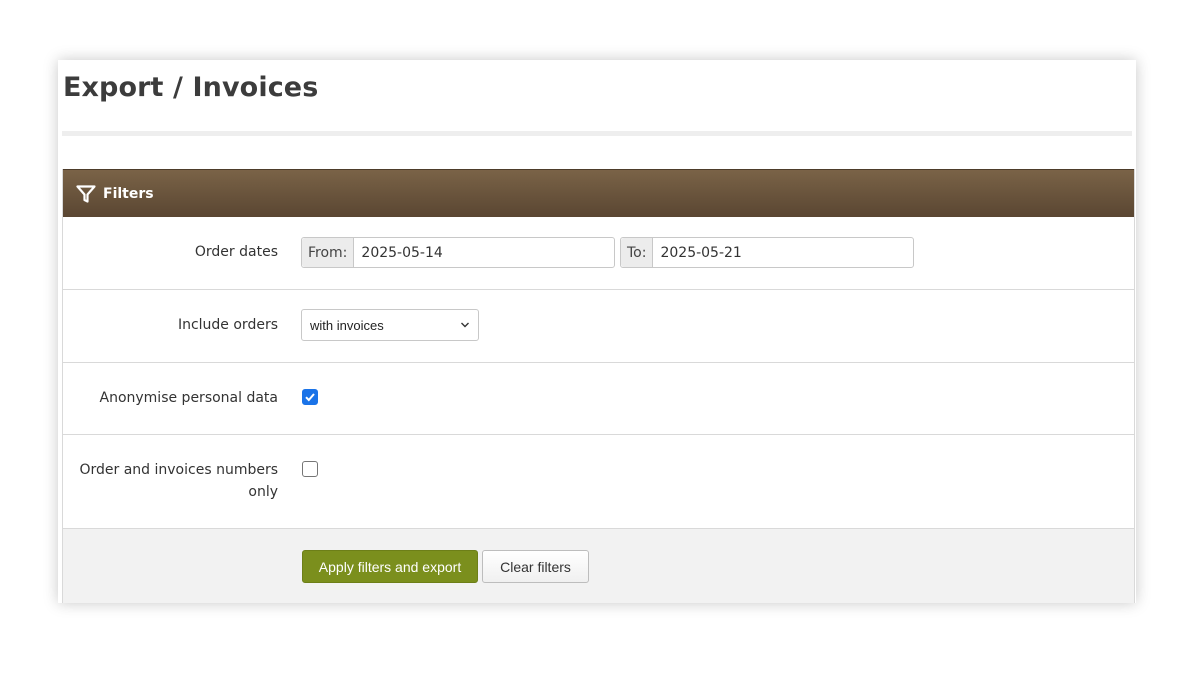 The height and width of the screenshot is (674, 1196). Describe the element at coordinates (227, 325) in the screenshot. I see `include-orders-label: Include orders` at that location.